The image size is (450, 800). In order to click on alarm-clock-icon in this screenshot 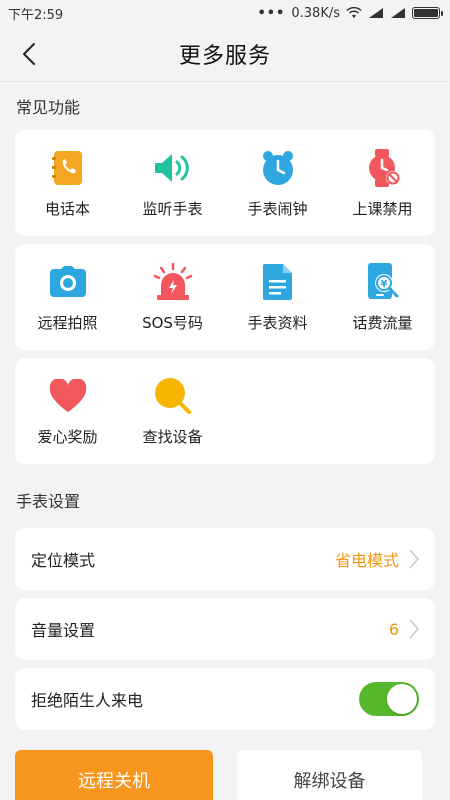, I will do `click(277, 167)`.